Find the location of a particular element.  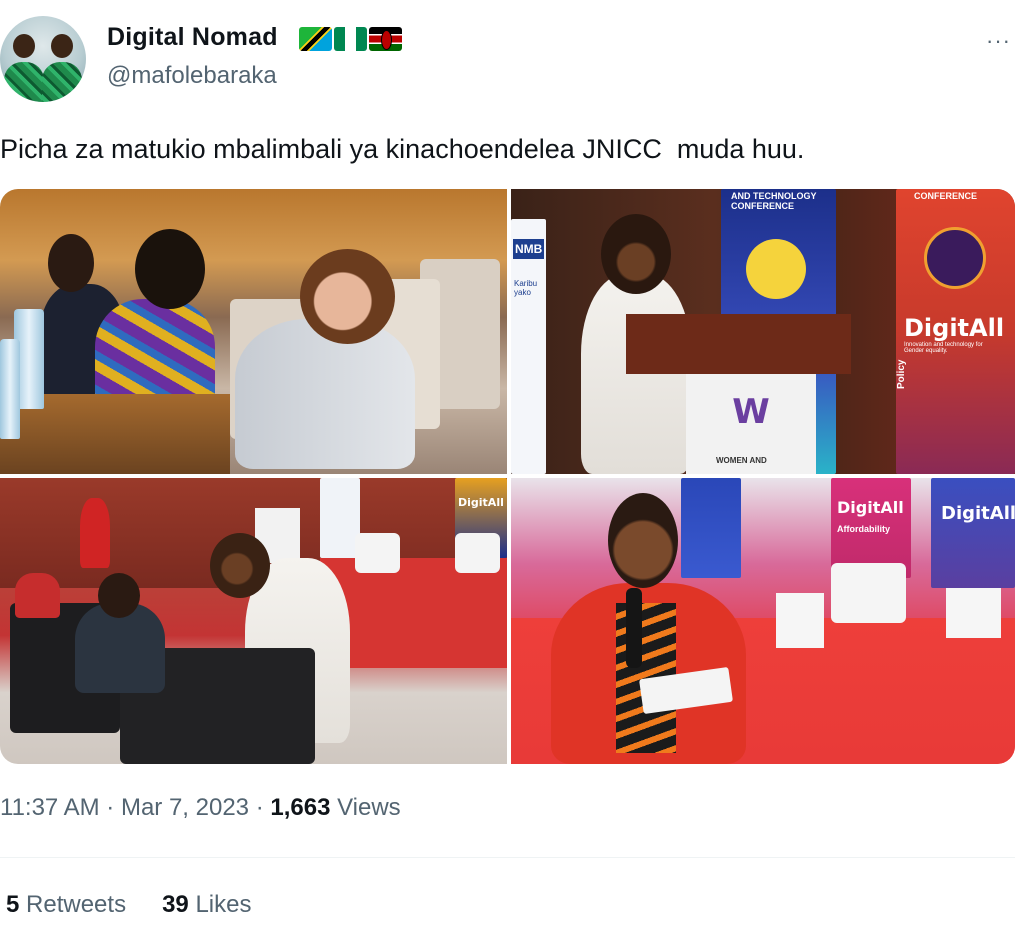

views-count: 1,663 is located at coordinates (300, 807).